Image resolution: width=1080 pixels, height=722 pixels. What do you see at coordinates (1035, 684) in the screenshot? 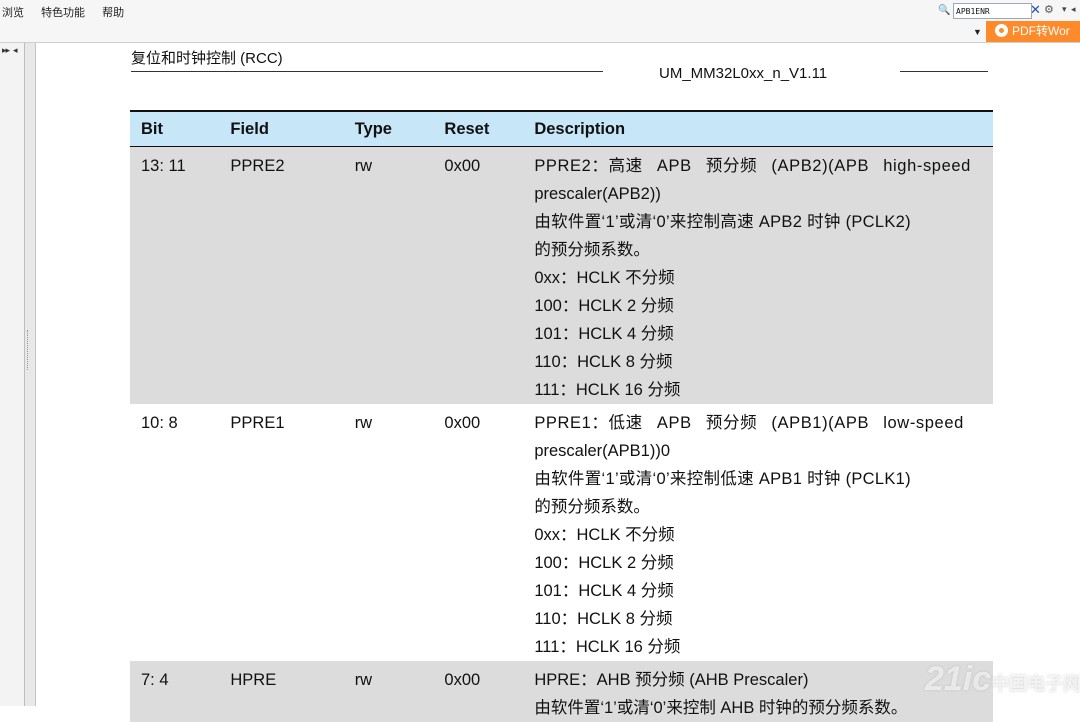
I see `watermark-cn: 中国电子网` at bounding box center [1035, 684].